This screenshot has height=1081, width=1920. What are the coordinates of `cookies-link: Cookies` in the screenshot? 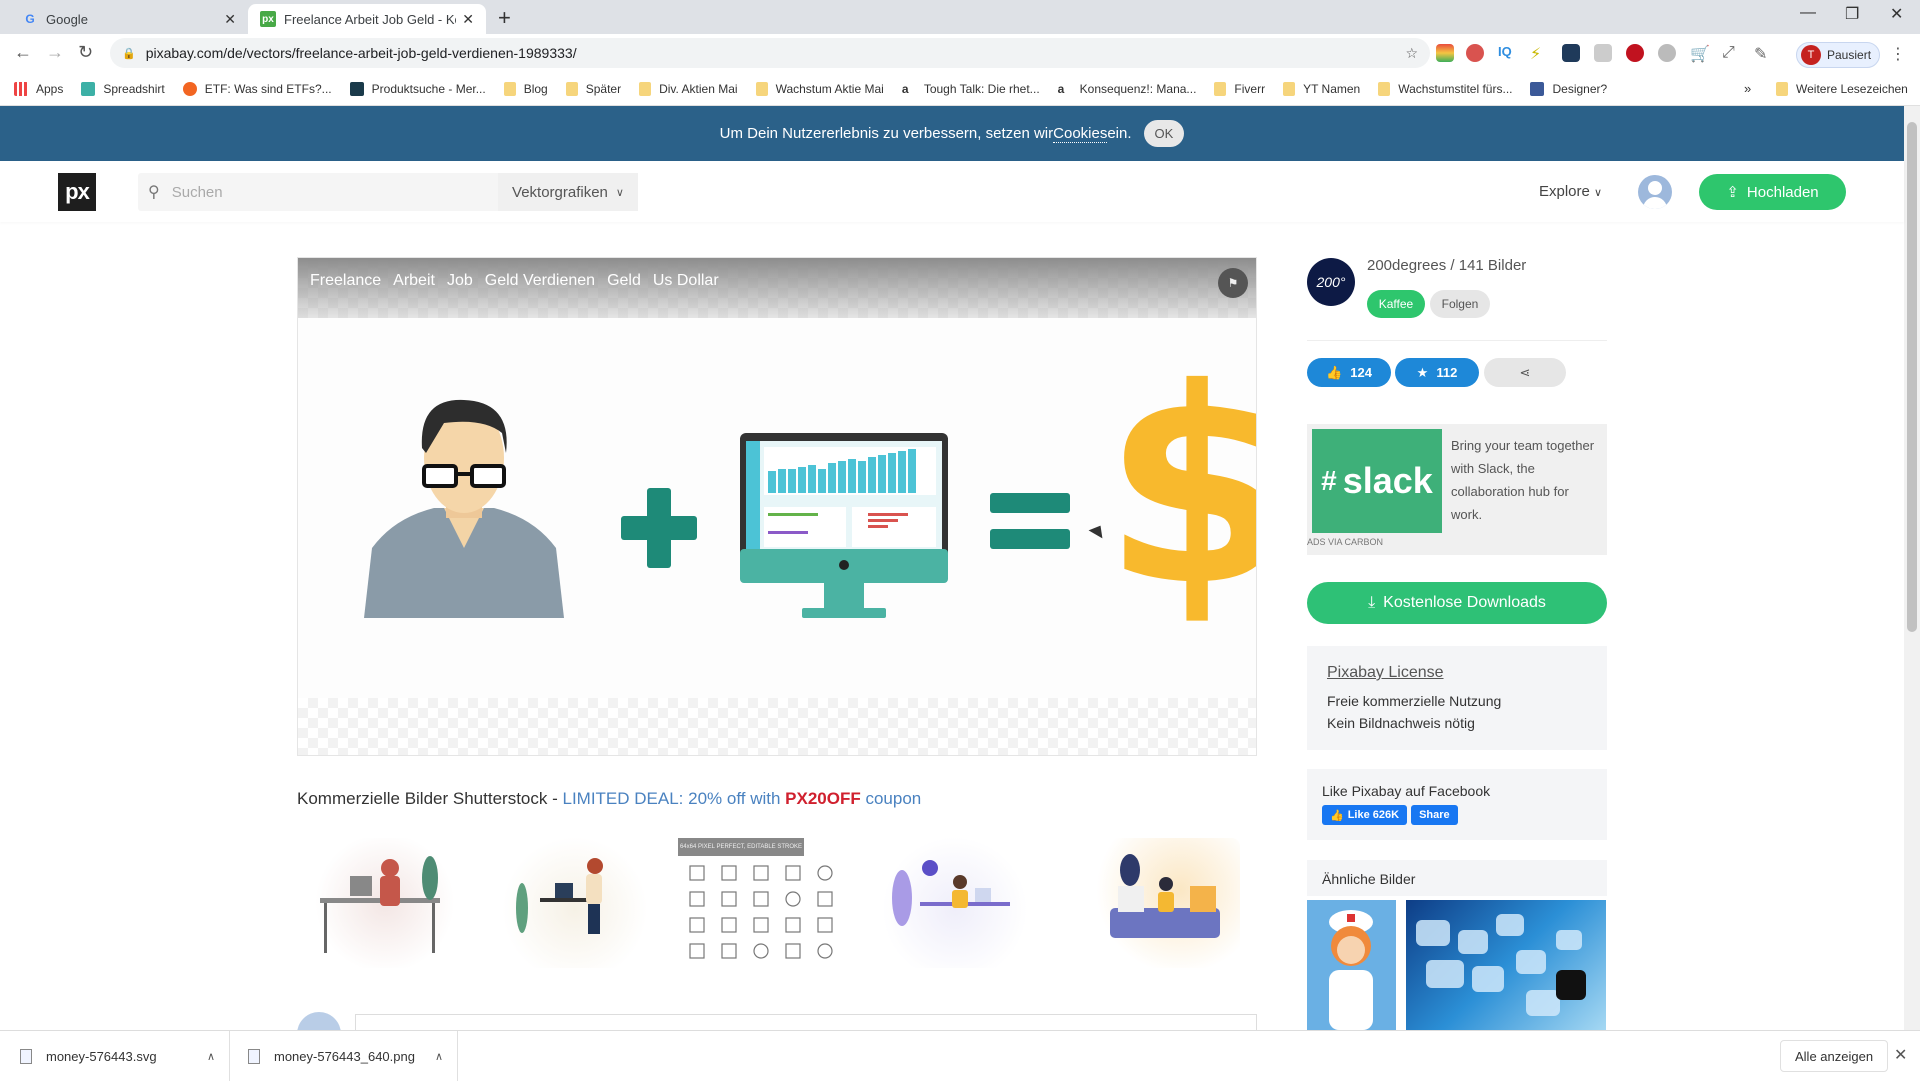 It's located at (1080, 134).